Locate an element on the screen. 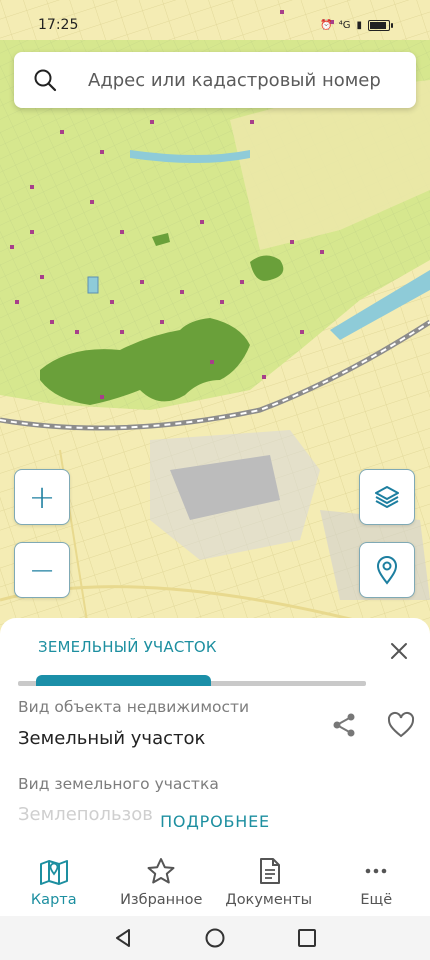  alarm-icon: ⏰ is located at coordinates (326, 25).